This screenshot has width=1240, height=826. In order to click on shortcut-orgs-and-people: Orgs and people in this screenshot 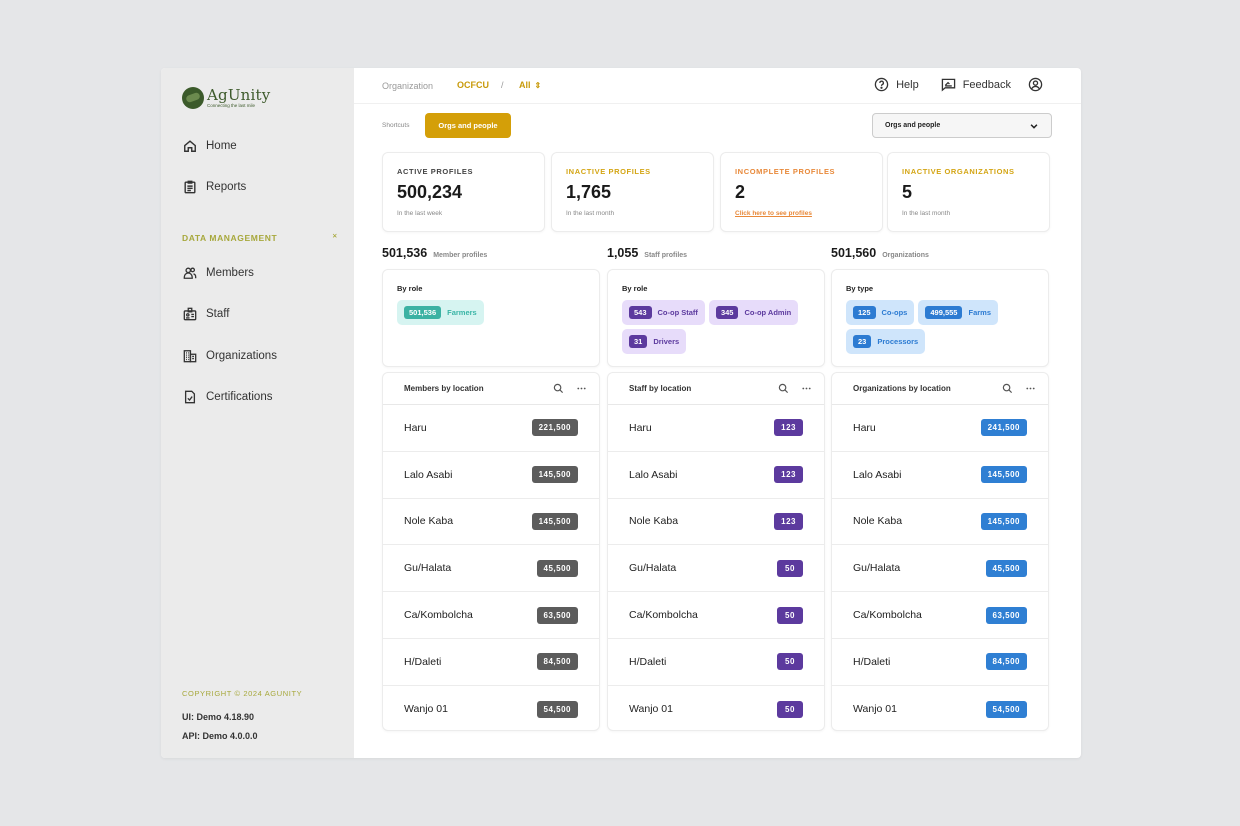, I will do `click(468, 125)`.